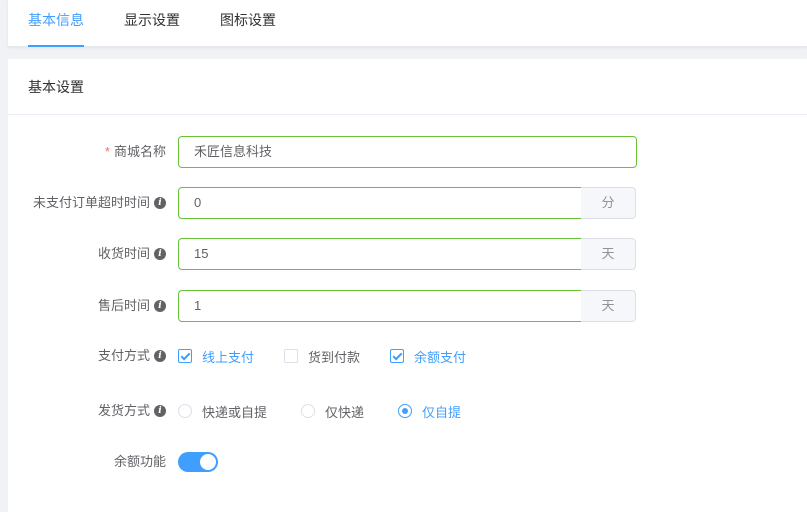 The image size is (807, 512). What do you see at coordinates (334, 357) in the screenshot?
I see `payment-cod-label: 货到付款` at bounding box center [334, 357].